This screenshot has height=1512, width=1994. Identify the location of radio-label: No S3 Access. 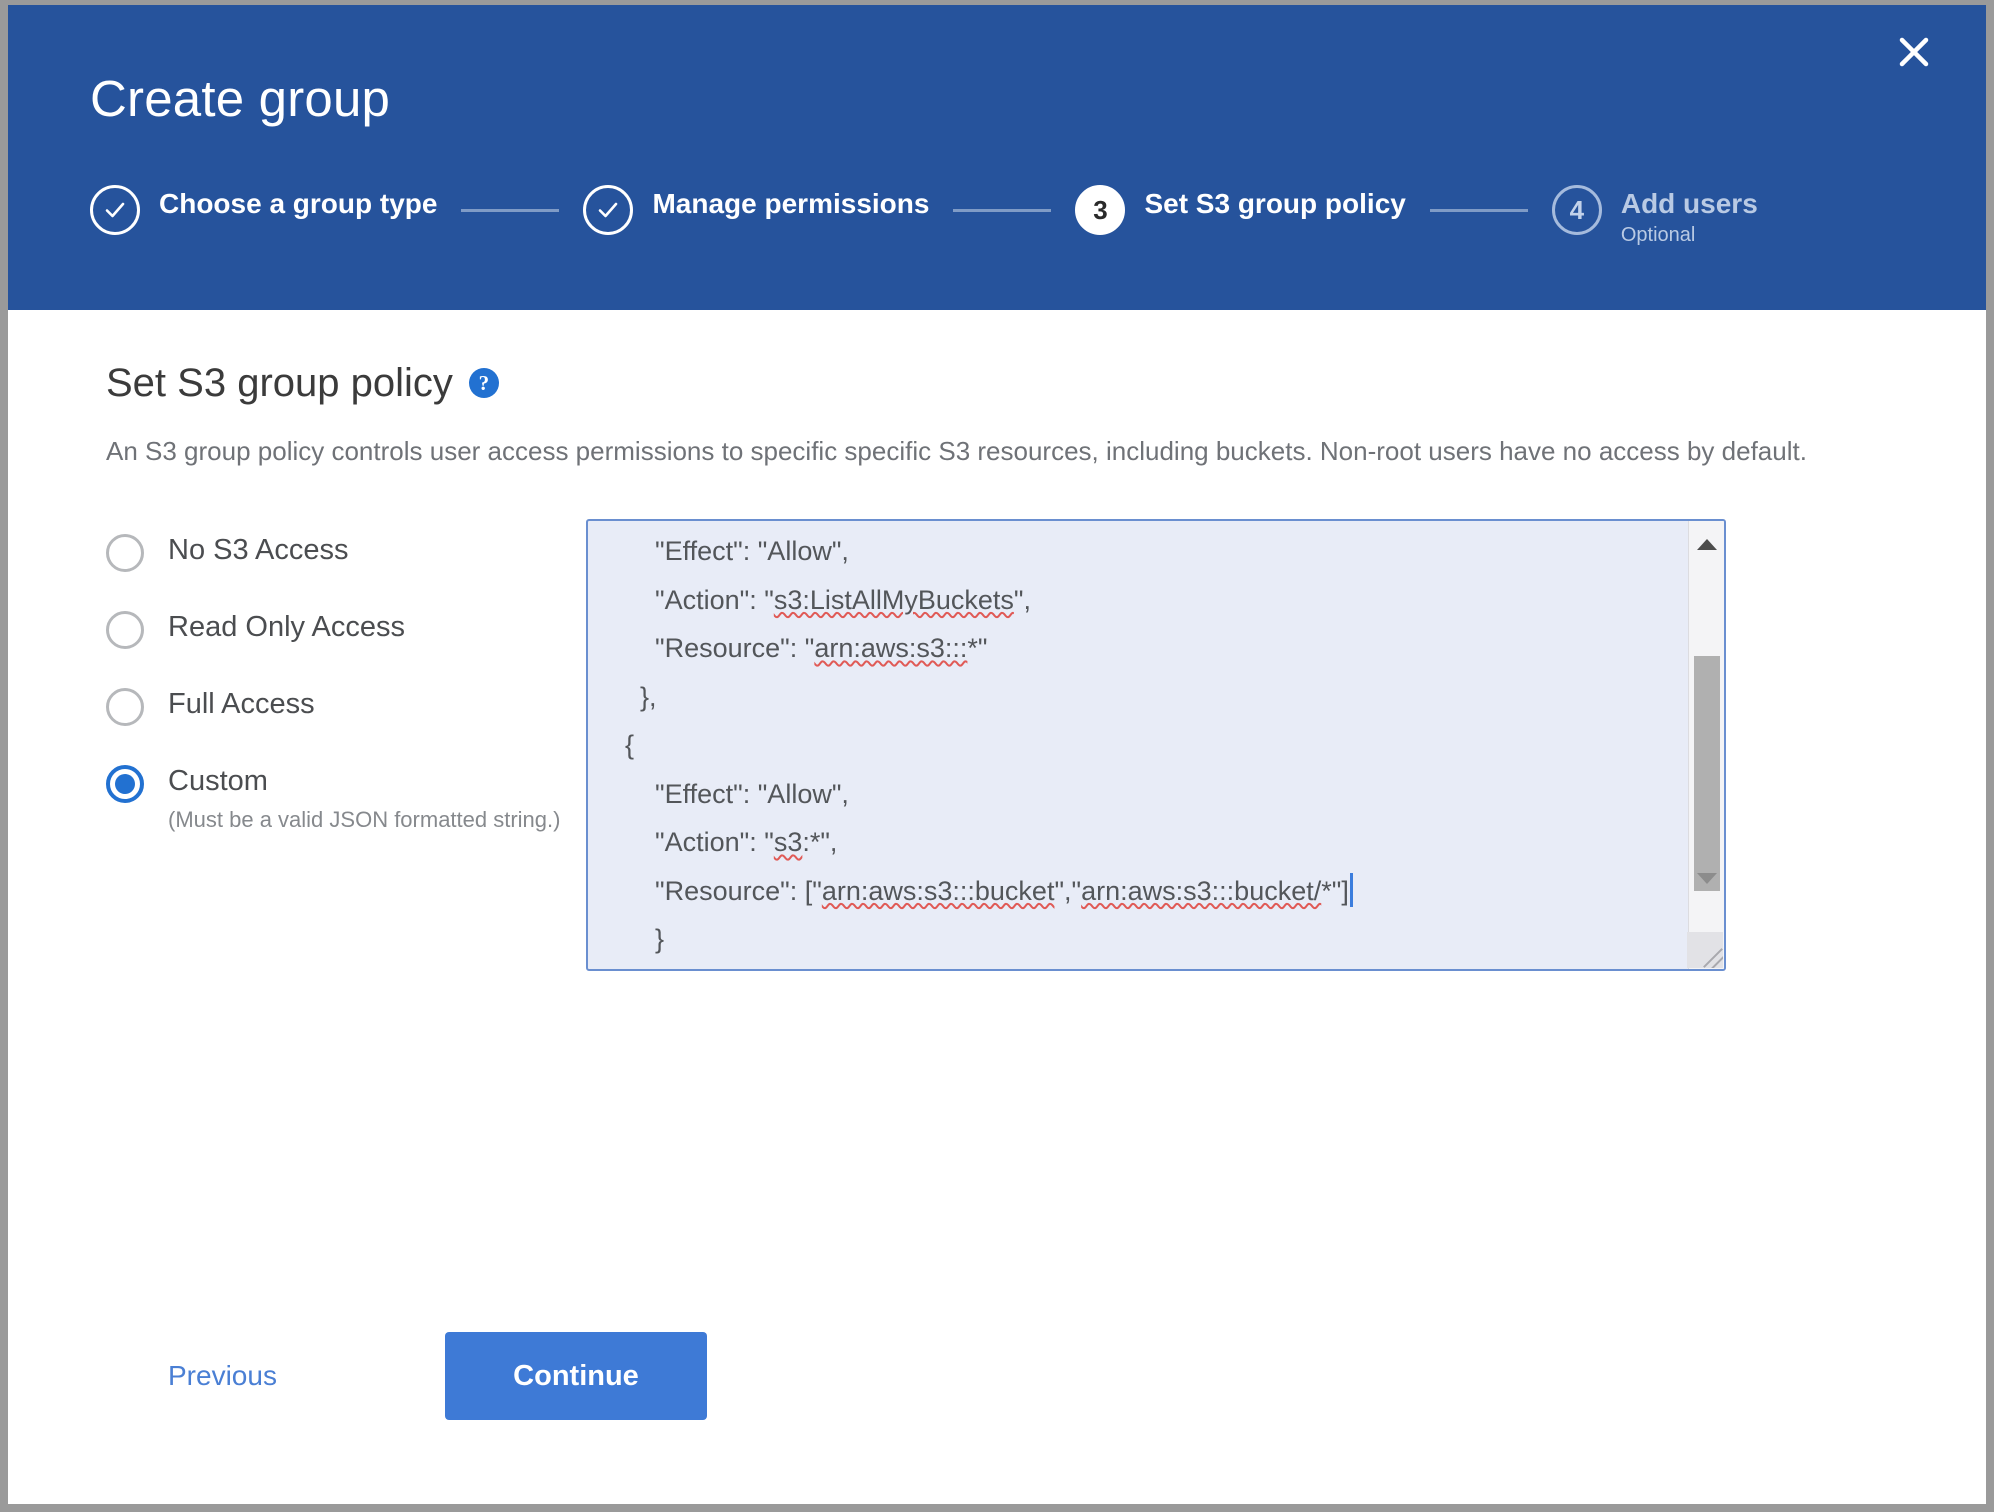
(258, 550).